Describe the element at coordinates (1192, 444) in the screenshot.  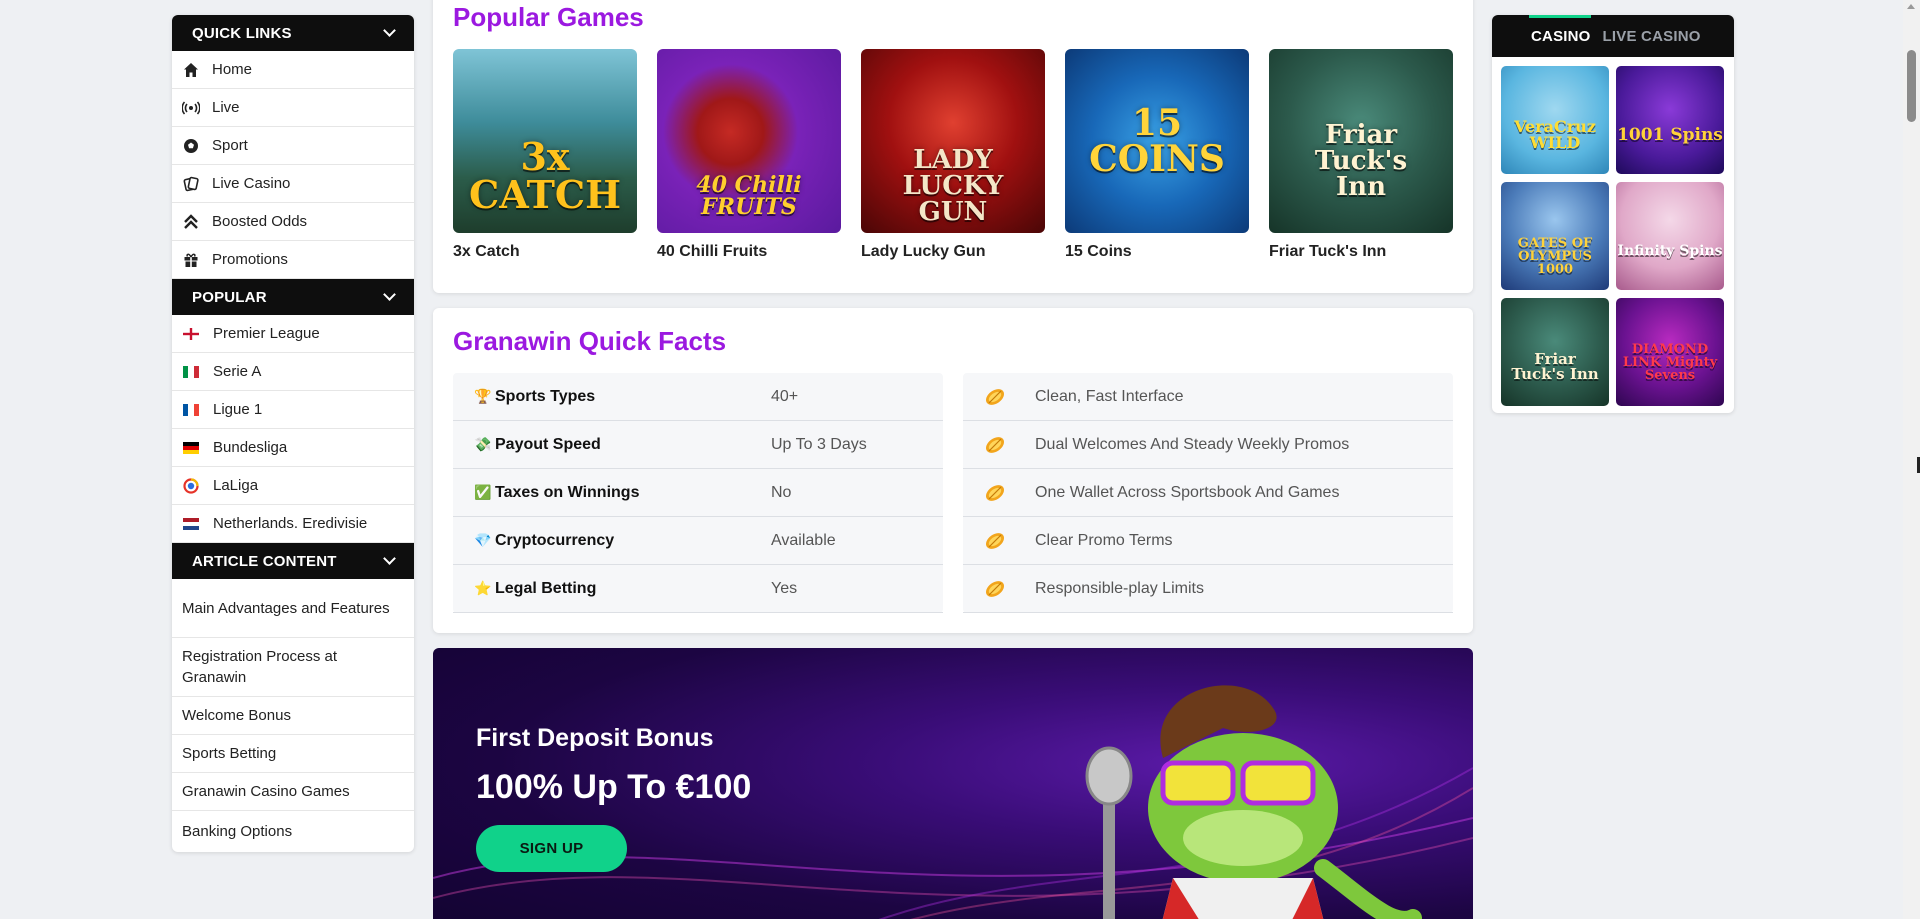
I see `feature-text: Dual Welcomes And Steady Weekly Promos` at that location.